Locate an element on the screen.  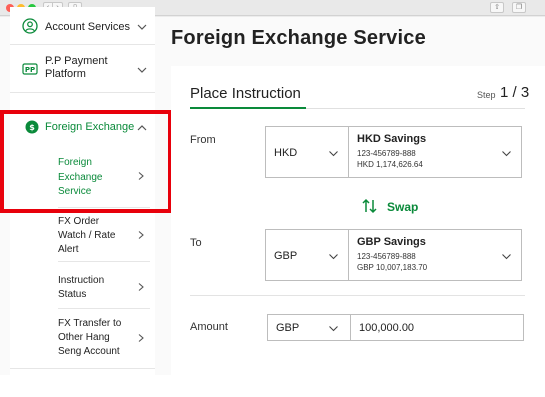
submenu-fx-transfer-other-account: FX Transfer to Other Hang Seng Account is located at coordinates (82, 338).